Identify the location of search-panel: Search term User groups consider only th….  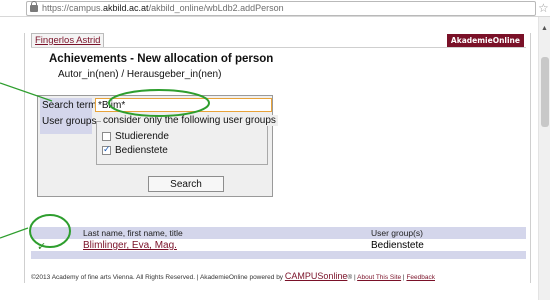
(157, 146).